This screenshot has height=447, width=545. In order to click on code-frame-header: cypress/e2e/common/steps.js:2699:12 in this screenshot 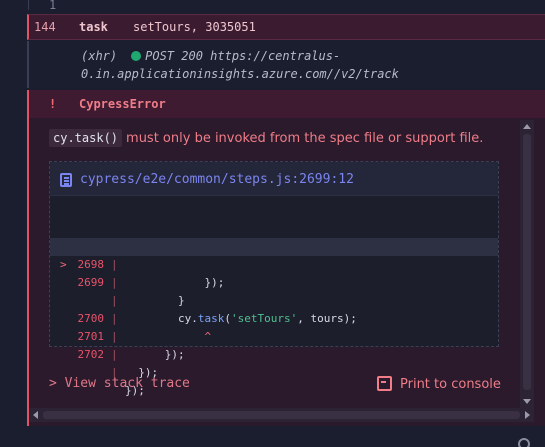, I will do `click(274, 179)`.